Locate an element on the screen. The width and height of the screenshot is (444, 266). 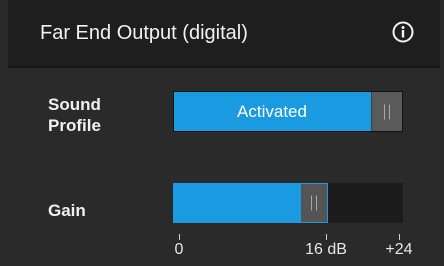
sound-profile-toggle: Activated is located at coordinates (288, 111).